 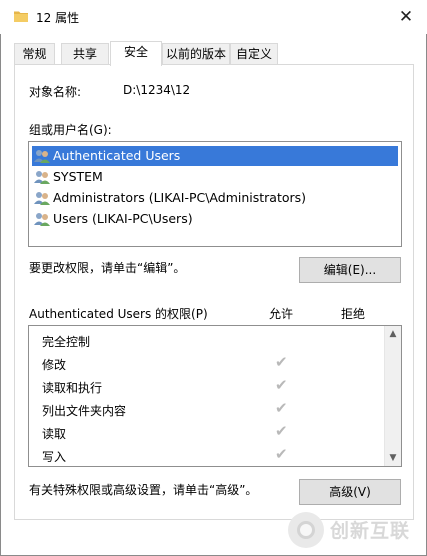 What do you see at coordinates (70, 130) in the screenshot?
I see `groups-label: 组或用户名(G):` at bounding box center [70, 130].